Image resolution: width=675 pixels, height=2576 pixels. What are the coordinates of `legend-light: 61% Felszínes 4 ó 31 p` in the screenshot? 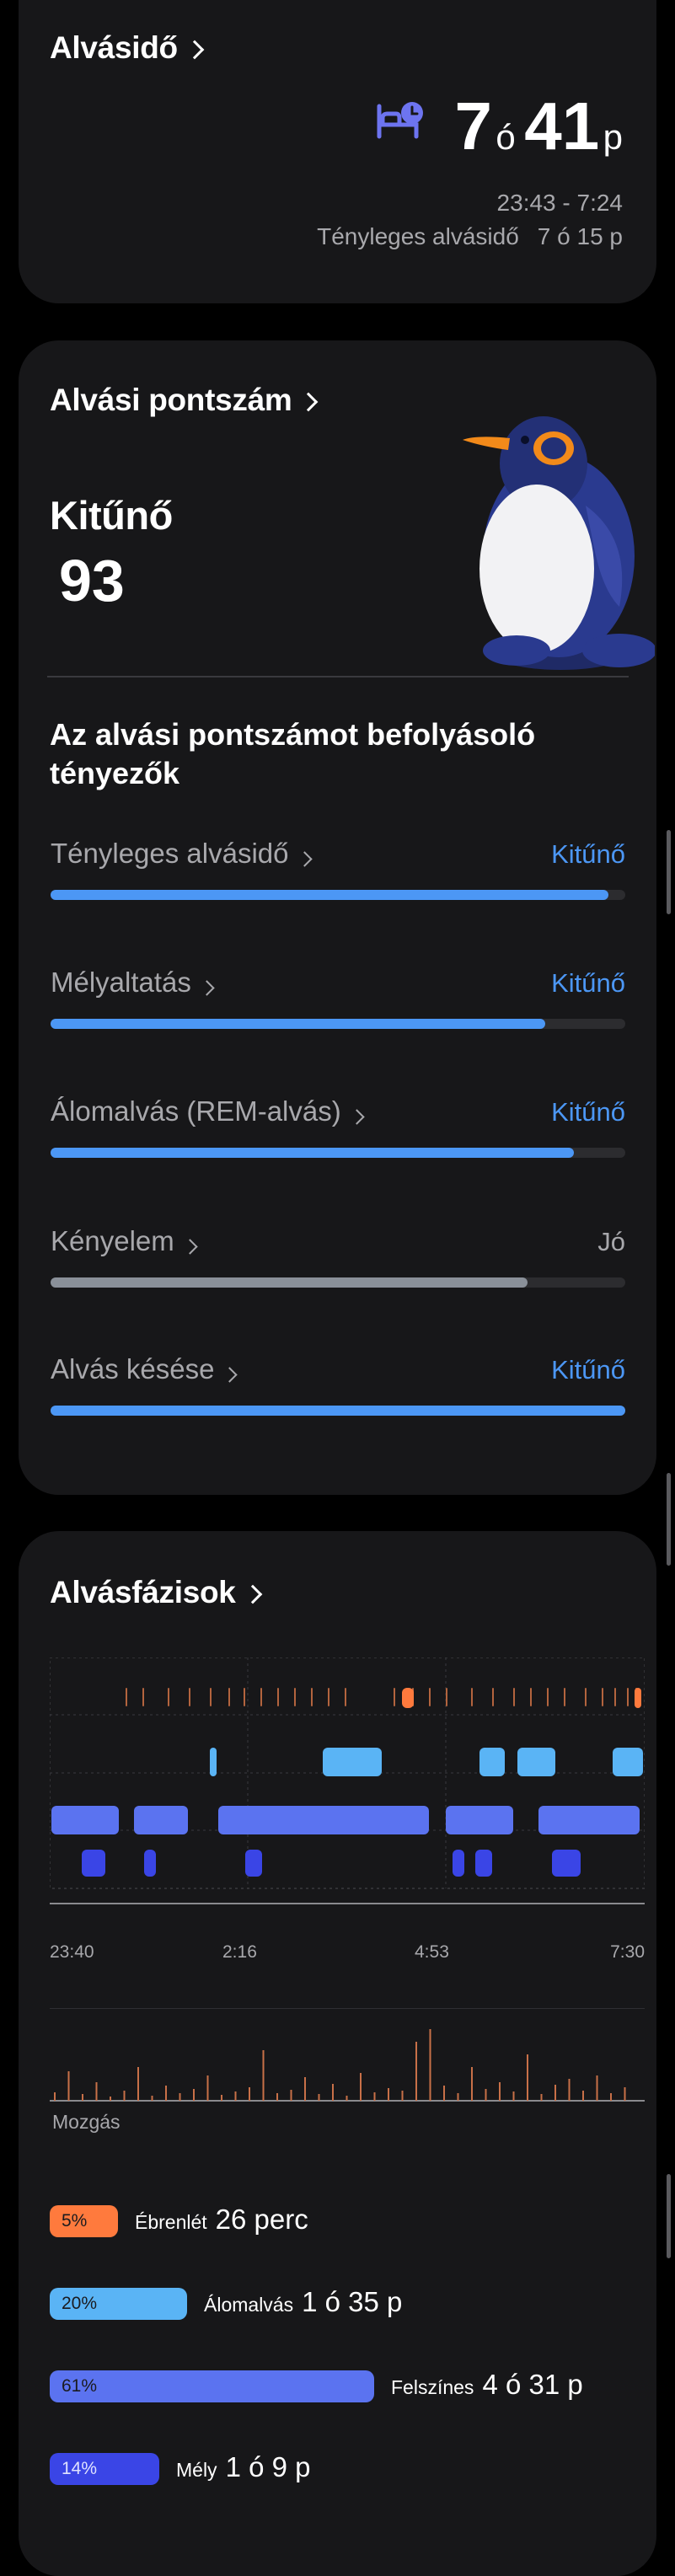 It's located at (347, 2388).